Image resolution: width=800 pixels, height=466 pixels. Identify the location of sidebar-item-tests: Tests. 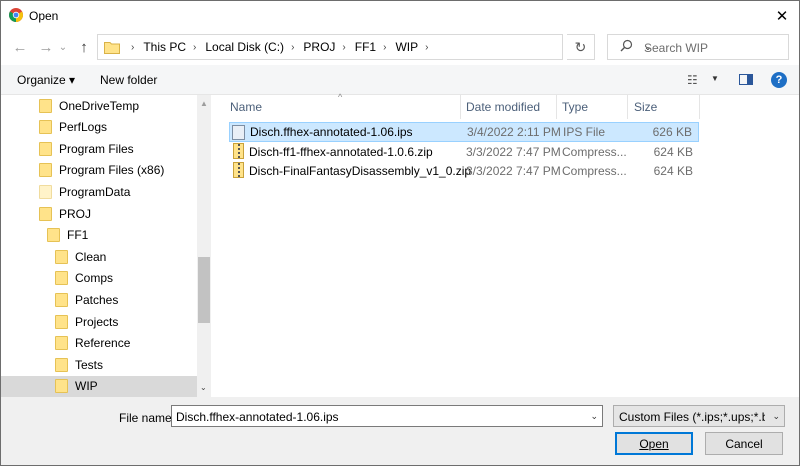
(99, 364).